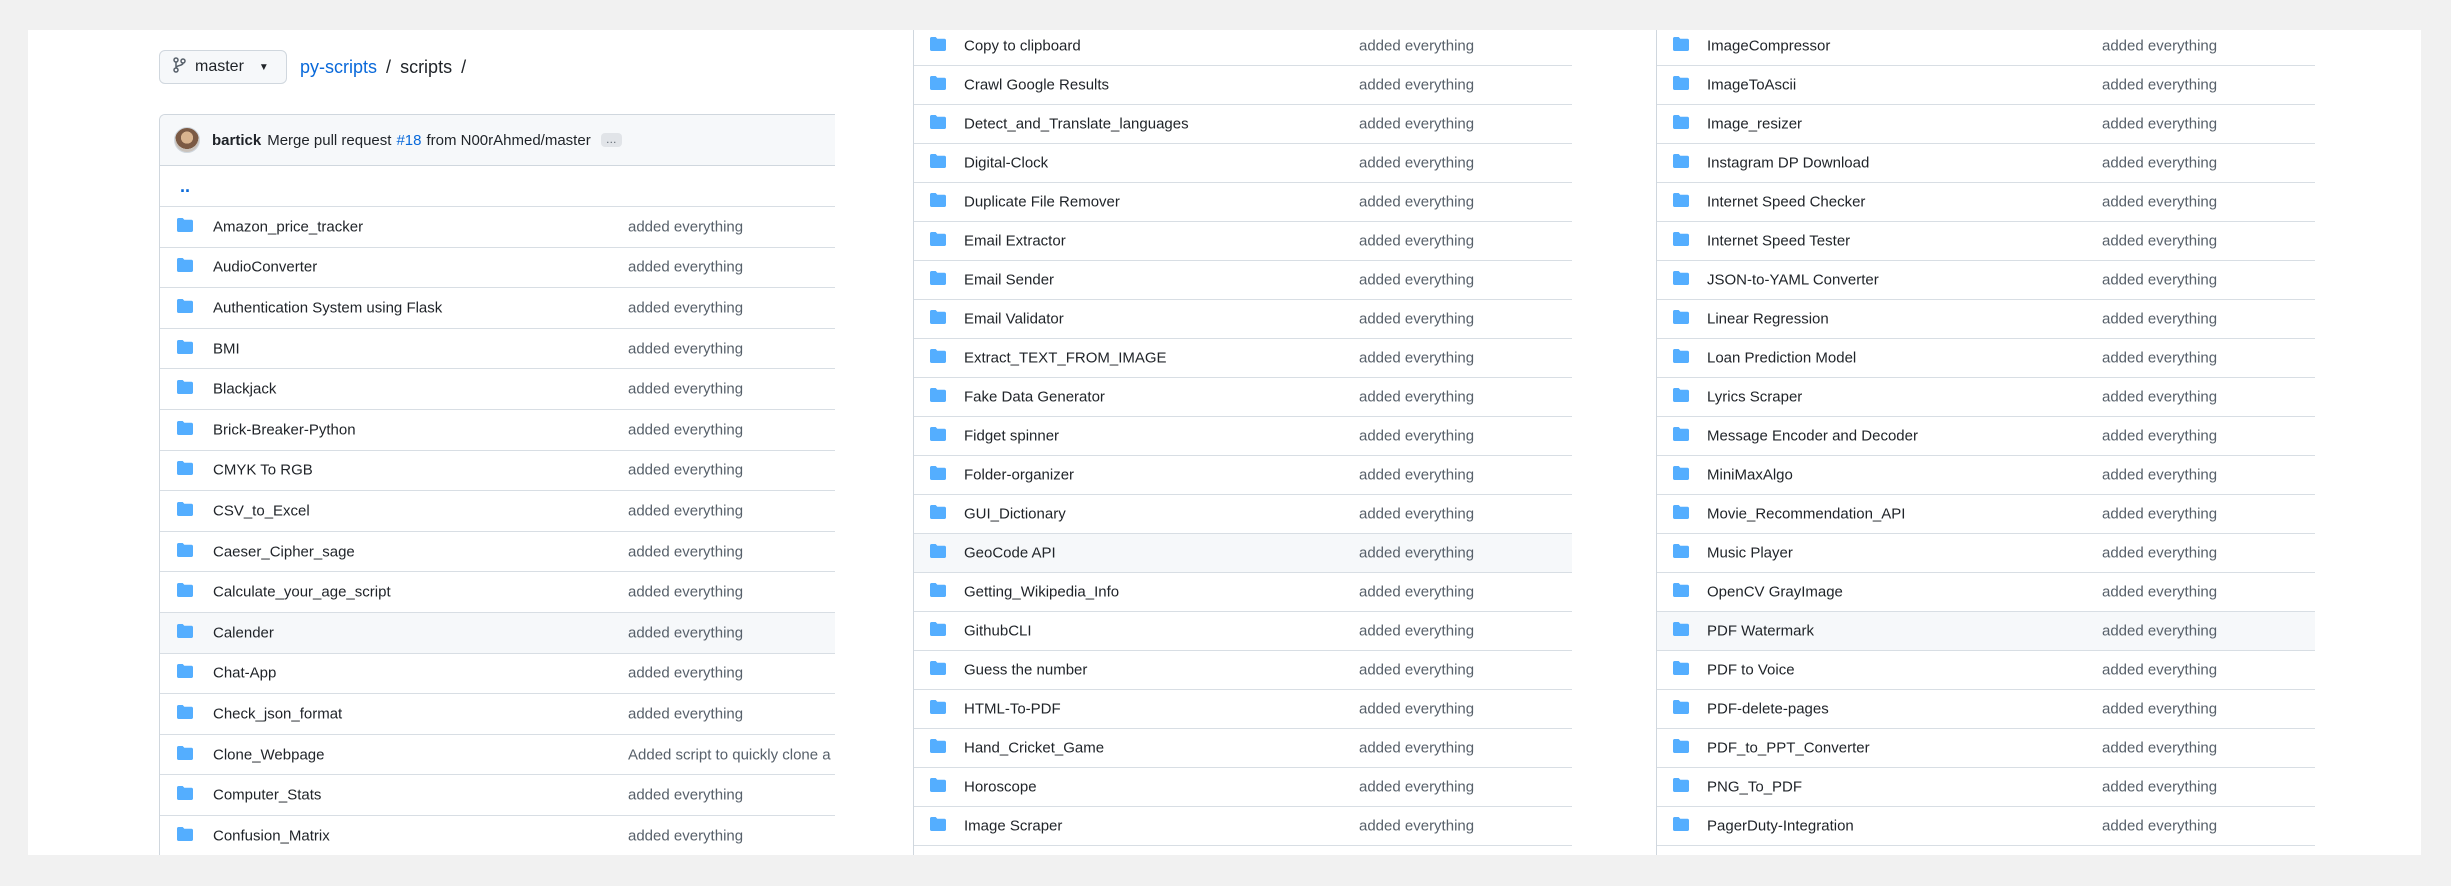 The width and height of the screenshot is (2451, 886). Describe the element at coordinates (187, 140) in the screenshot. I see `avatar` at that location.